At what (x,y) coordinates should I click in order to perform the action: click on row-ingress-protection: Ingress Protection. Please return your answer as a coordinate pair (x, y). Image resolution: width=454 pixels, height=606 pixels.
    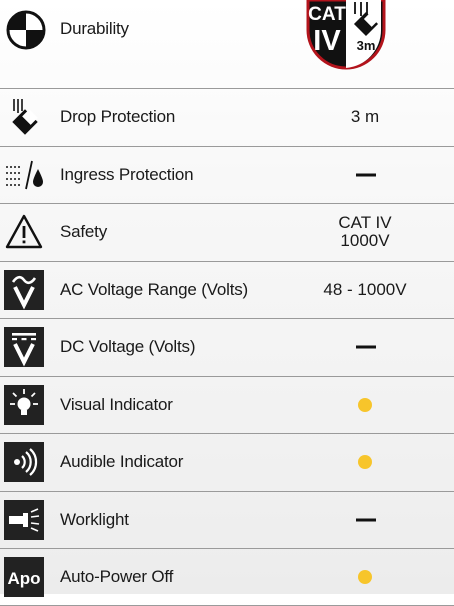
    Looking at the image, I should click on (227, 174).